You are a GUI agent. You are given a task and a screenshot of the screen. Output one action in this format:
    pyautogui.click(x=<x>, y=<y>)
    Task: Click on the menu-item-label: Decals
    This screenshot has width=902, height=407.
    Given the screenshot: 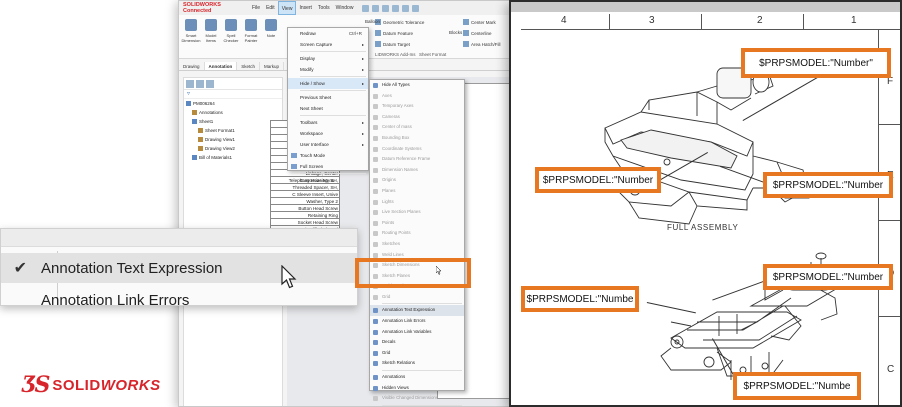 What is the action you would take?
    pyautogui.click(x=389, y=342)
    